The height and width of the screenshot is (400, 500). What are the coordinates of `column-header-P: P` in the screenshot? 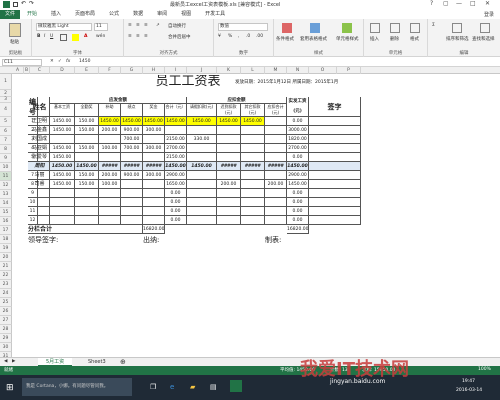 It's located at (349, 70).